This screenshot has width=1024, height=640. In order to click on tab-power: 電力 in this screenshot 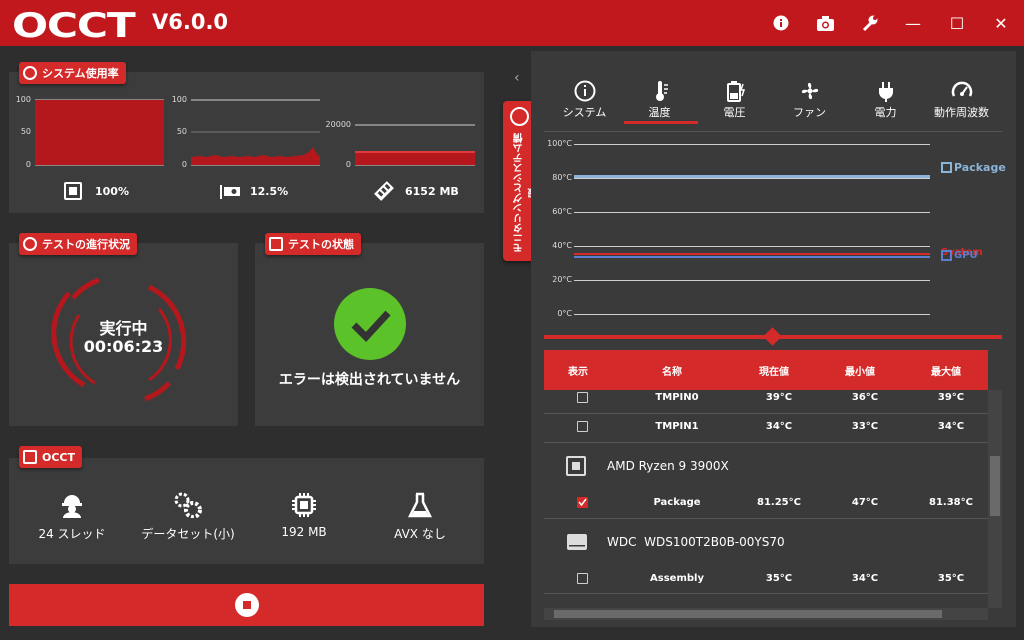, I will do `click(885, 100)`.